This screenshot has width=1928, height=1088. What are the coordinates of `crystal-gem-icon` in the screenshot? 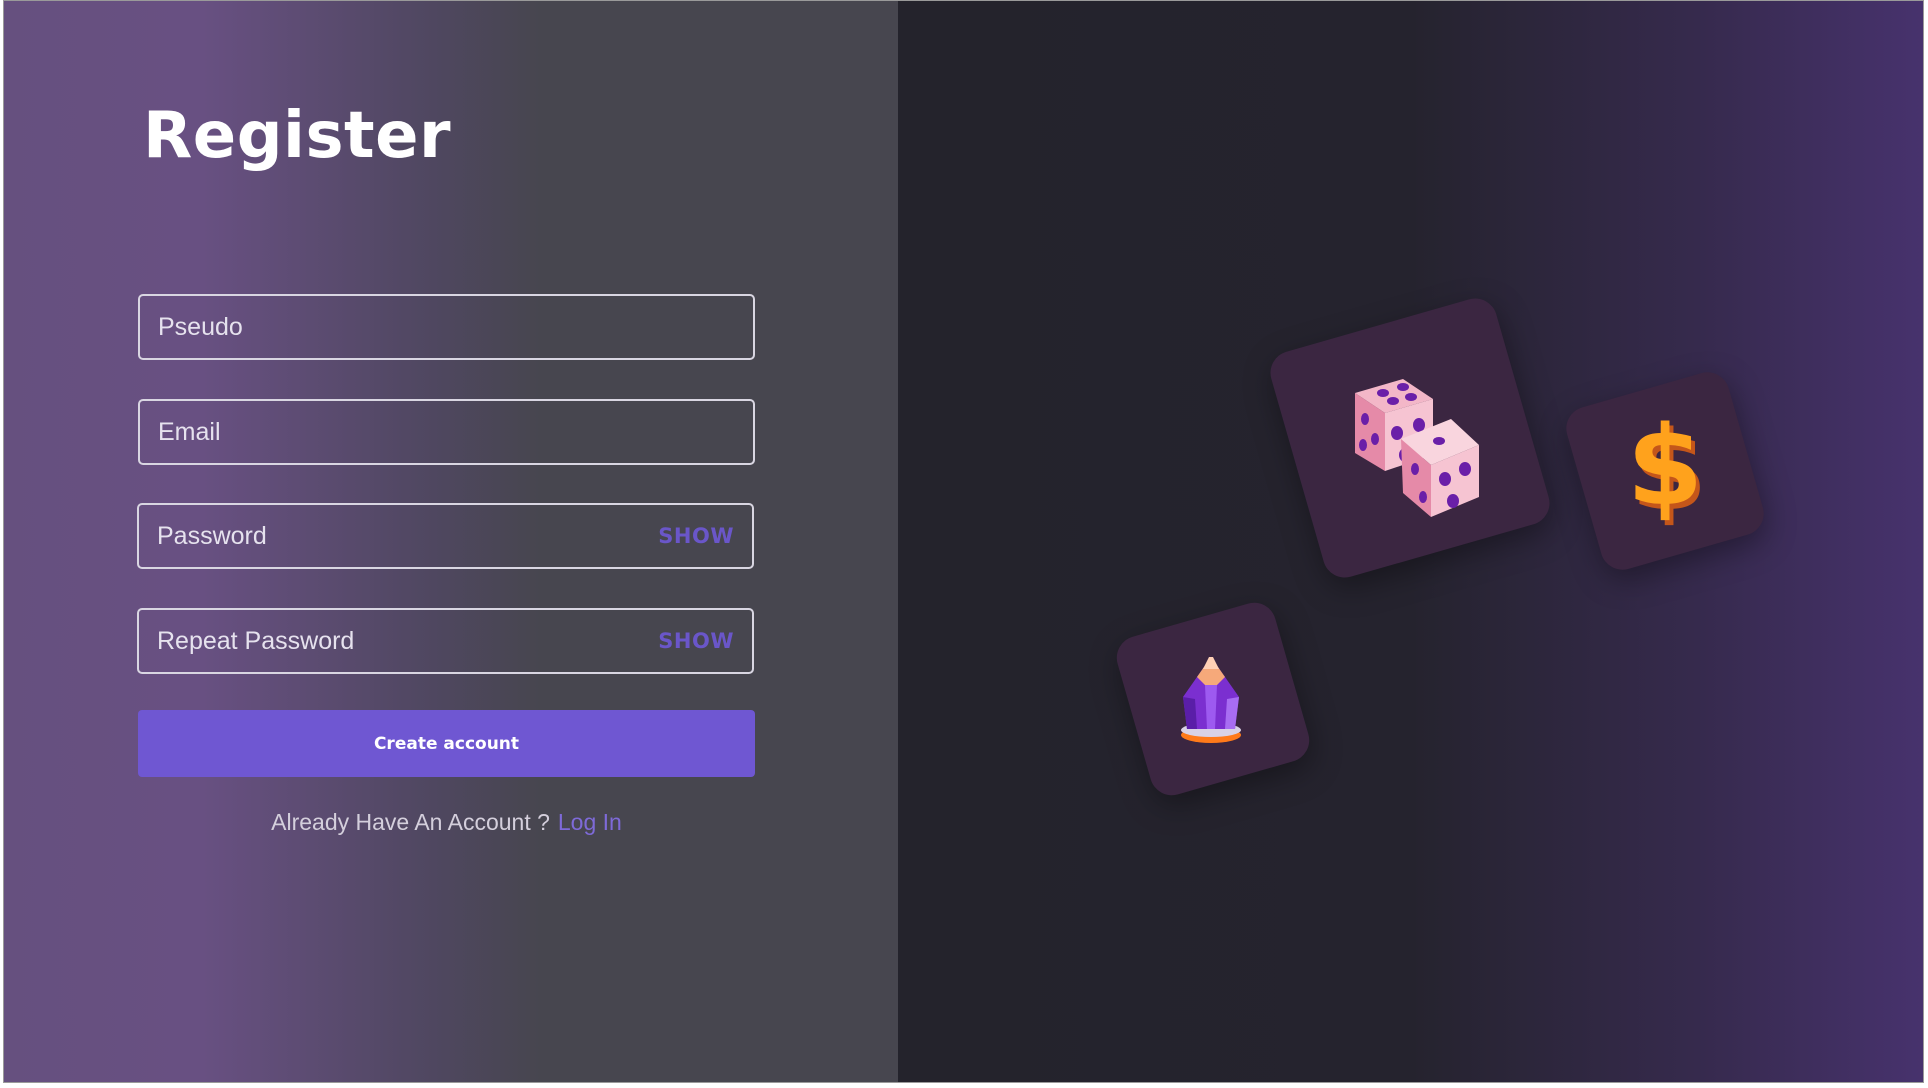 It's located at (1211, 700).